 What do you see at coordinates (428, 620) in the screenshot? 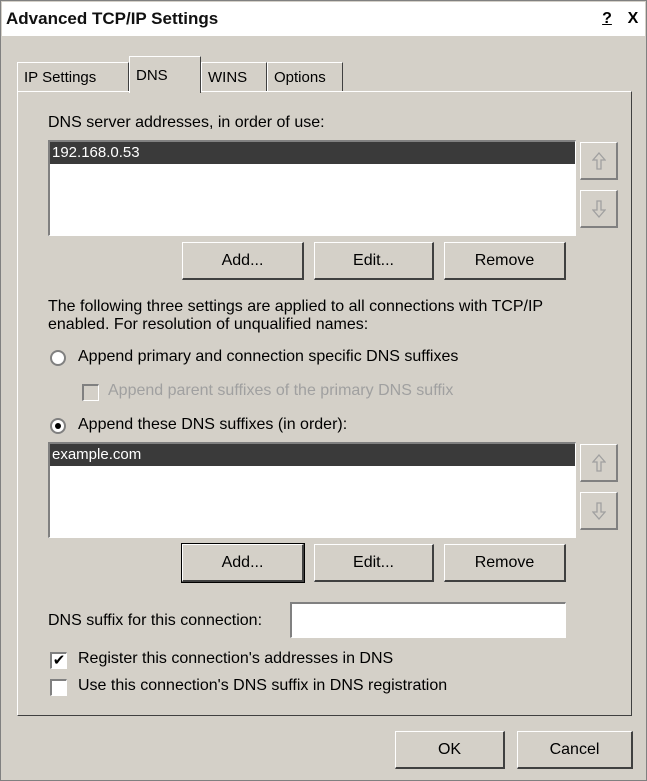
I see `dns-suffix-input` at bounding box center [428, 620].